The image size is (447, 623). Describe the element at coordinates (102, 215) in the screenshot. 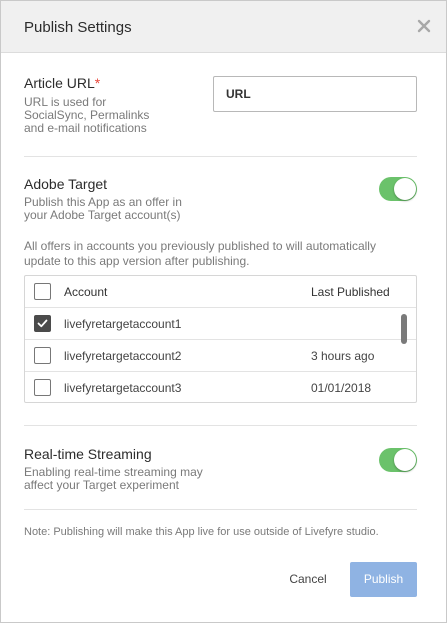

I see `help-line: your Adobe Target account(s)` at that location.